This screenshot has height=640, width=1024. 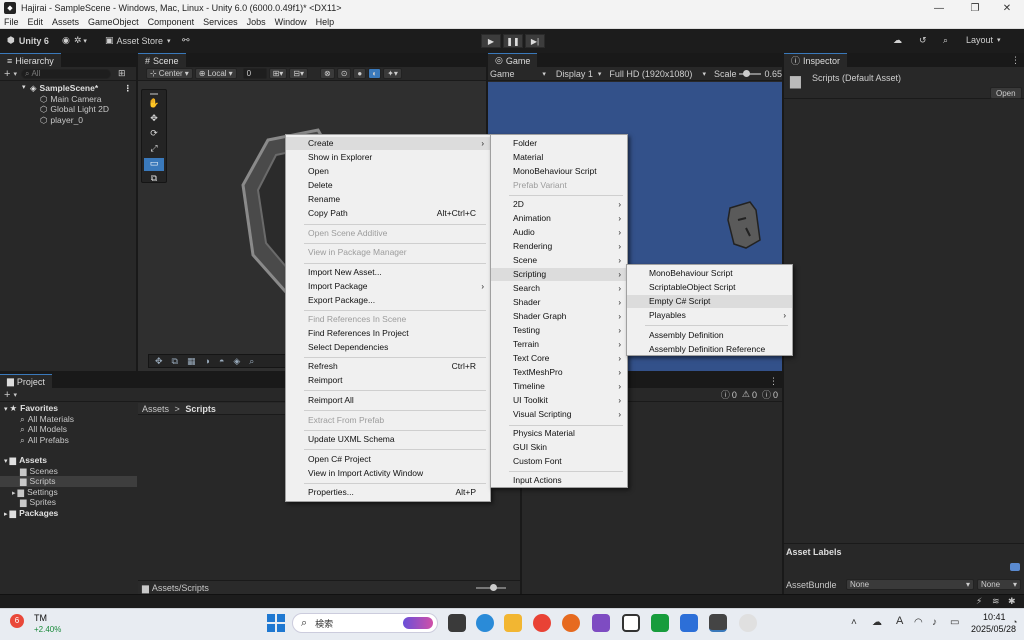 I want to click on brush-icon: ◑, so click(x=207, y=361).